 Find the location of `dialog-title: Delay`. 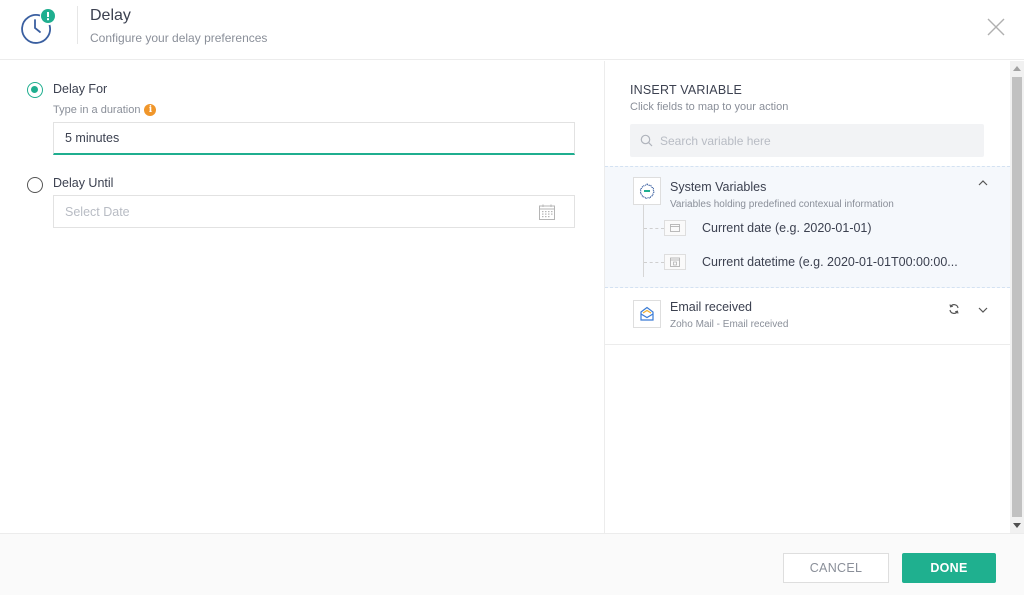

dialog-title: Delay is located at coordinates (110, 15).